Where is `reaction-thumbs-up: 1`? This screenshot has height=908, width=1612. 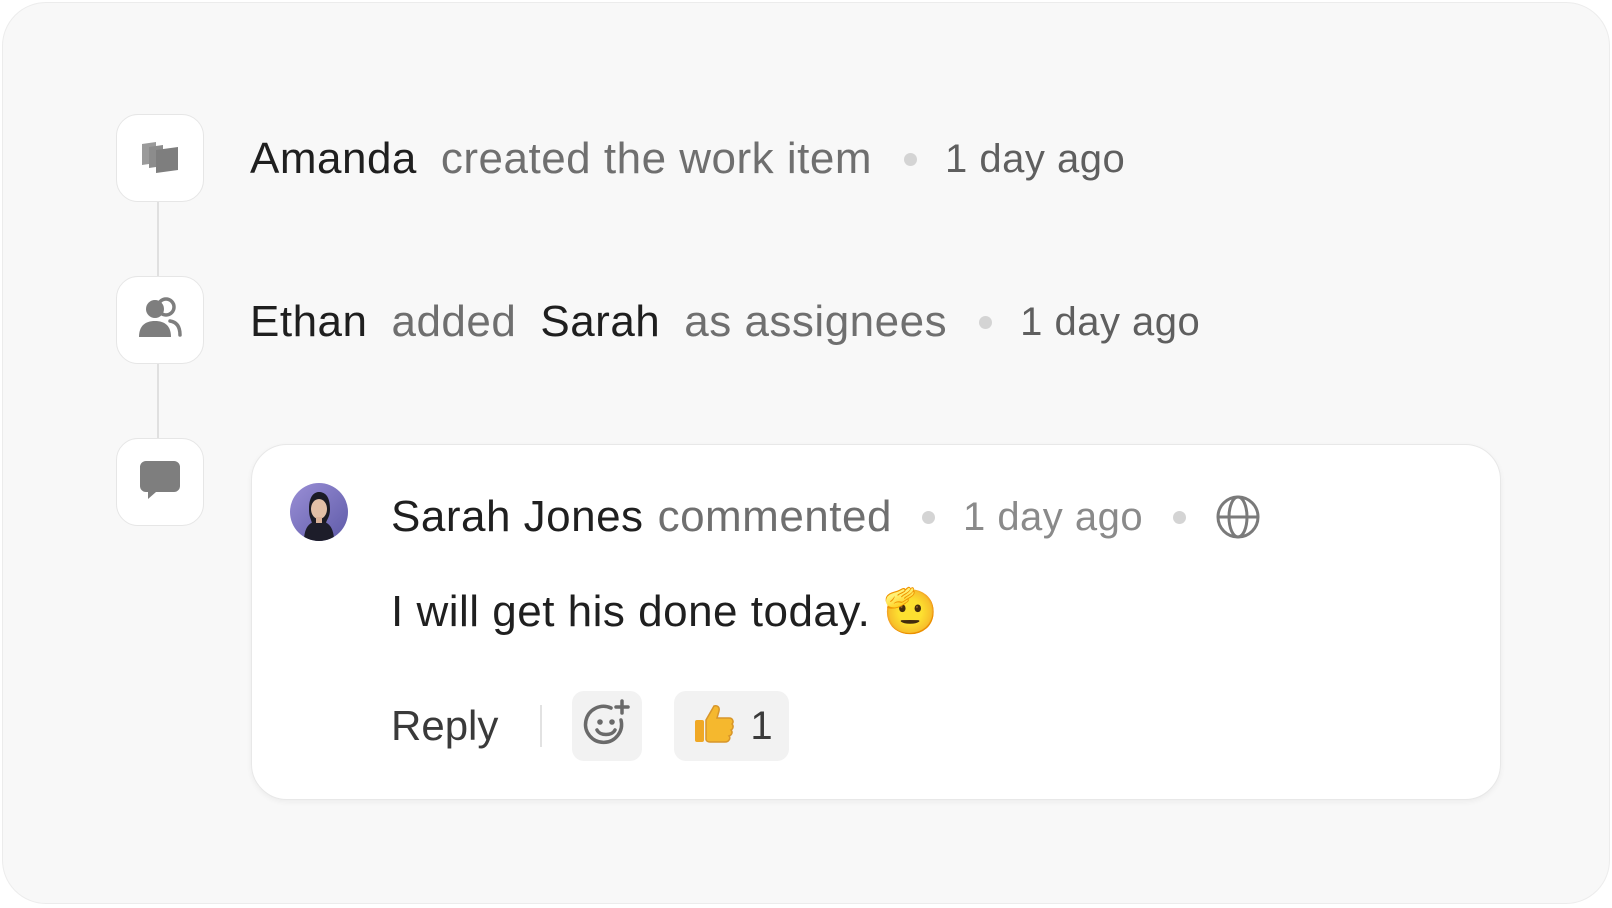 reaction-thumbs-up: 1 is located at coordinates (731, 726).